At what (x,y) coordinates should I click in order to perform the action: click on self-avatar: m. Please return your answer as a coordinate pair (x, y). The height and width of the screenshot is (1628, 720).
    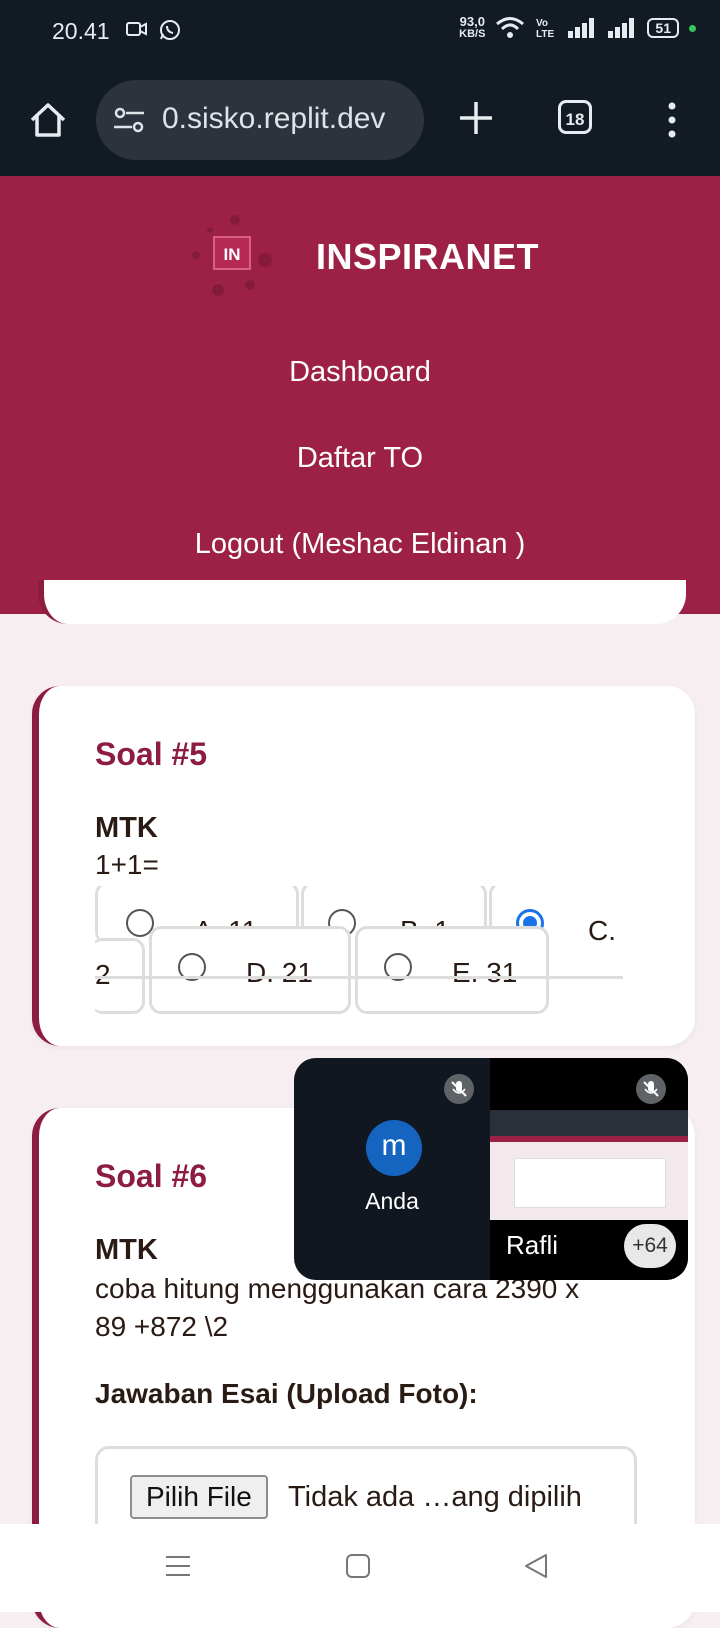
    Looking at the image, I should click on (394, 1148).